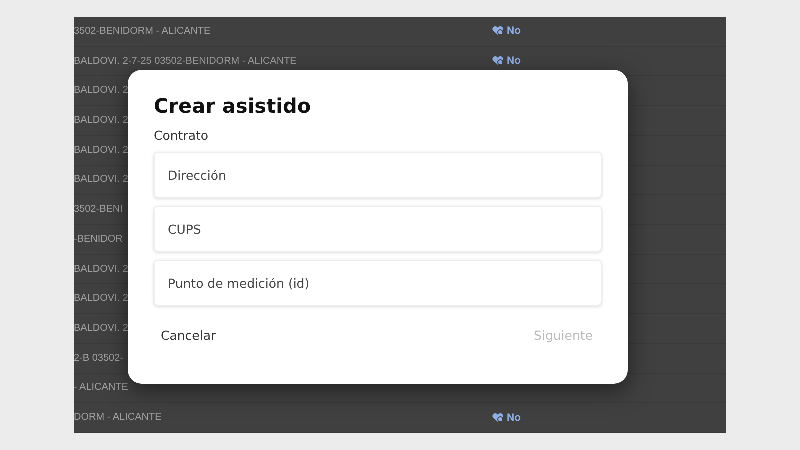 Image resolution: width=800 pixels, height=450 pixels. Describe the element at coordinates (98, 210) in the screenshot. I see `table-cell: 3502-BENI` at that location.